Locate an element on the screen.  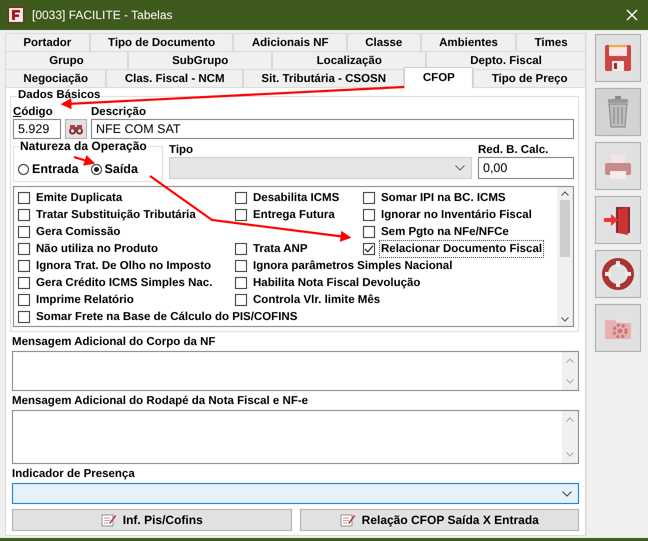
tab: Localização is located at coordinates (349, 60).